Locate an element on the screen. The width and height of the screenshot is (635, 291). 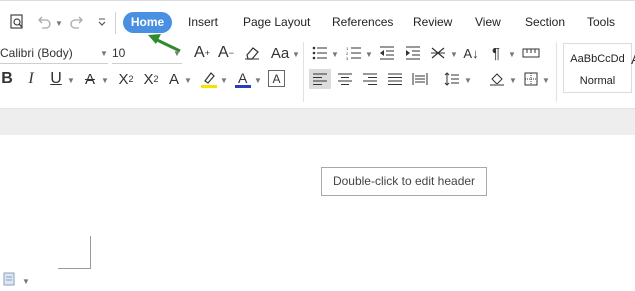
align-left-icon is located at coordinates (320, 79).